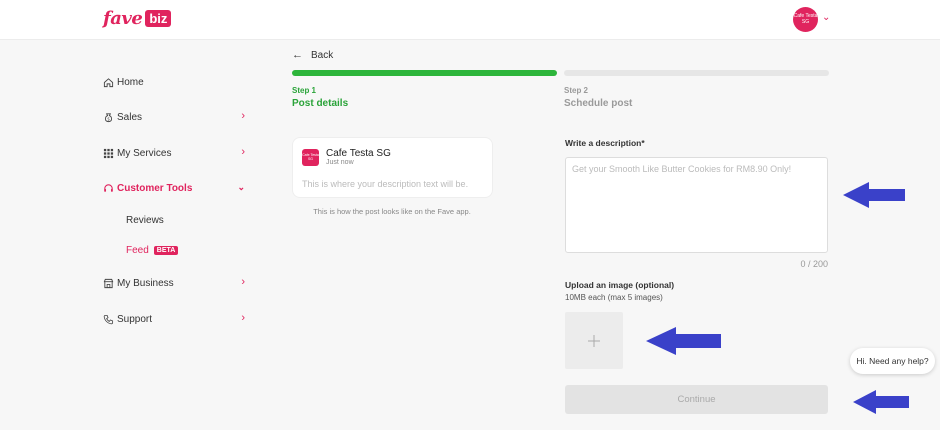  I want to click on step-1-number: Step 1, so click(304, 90).